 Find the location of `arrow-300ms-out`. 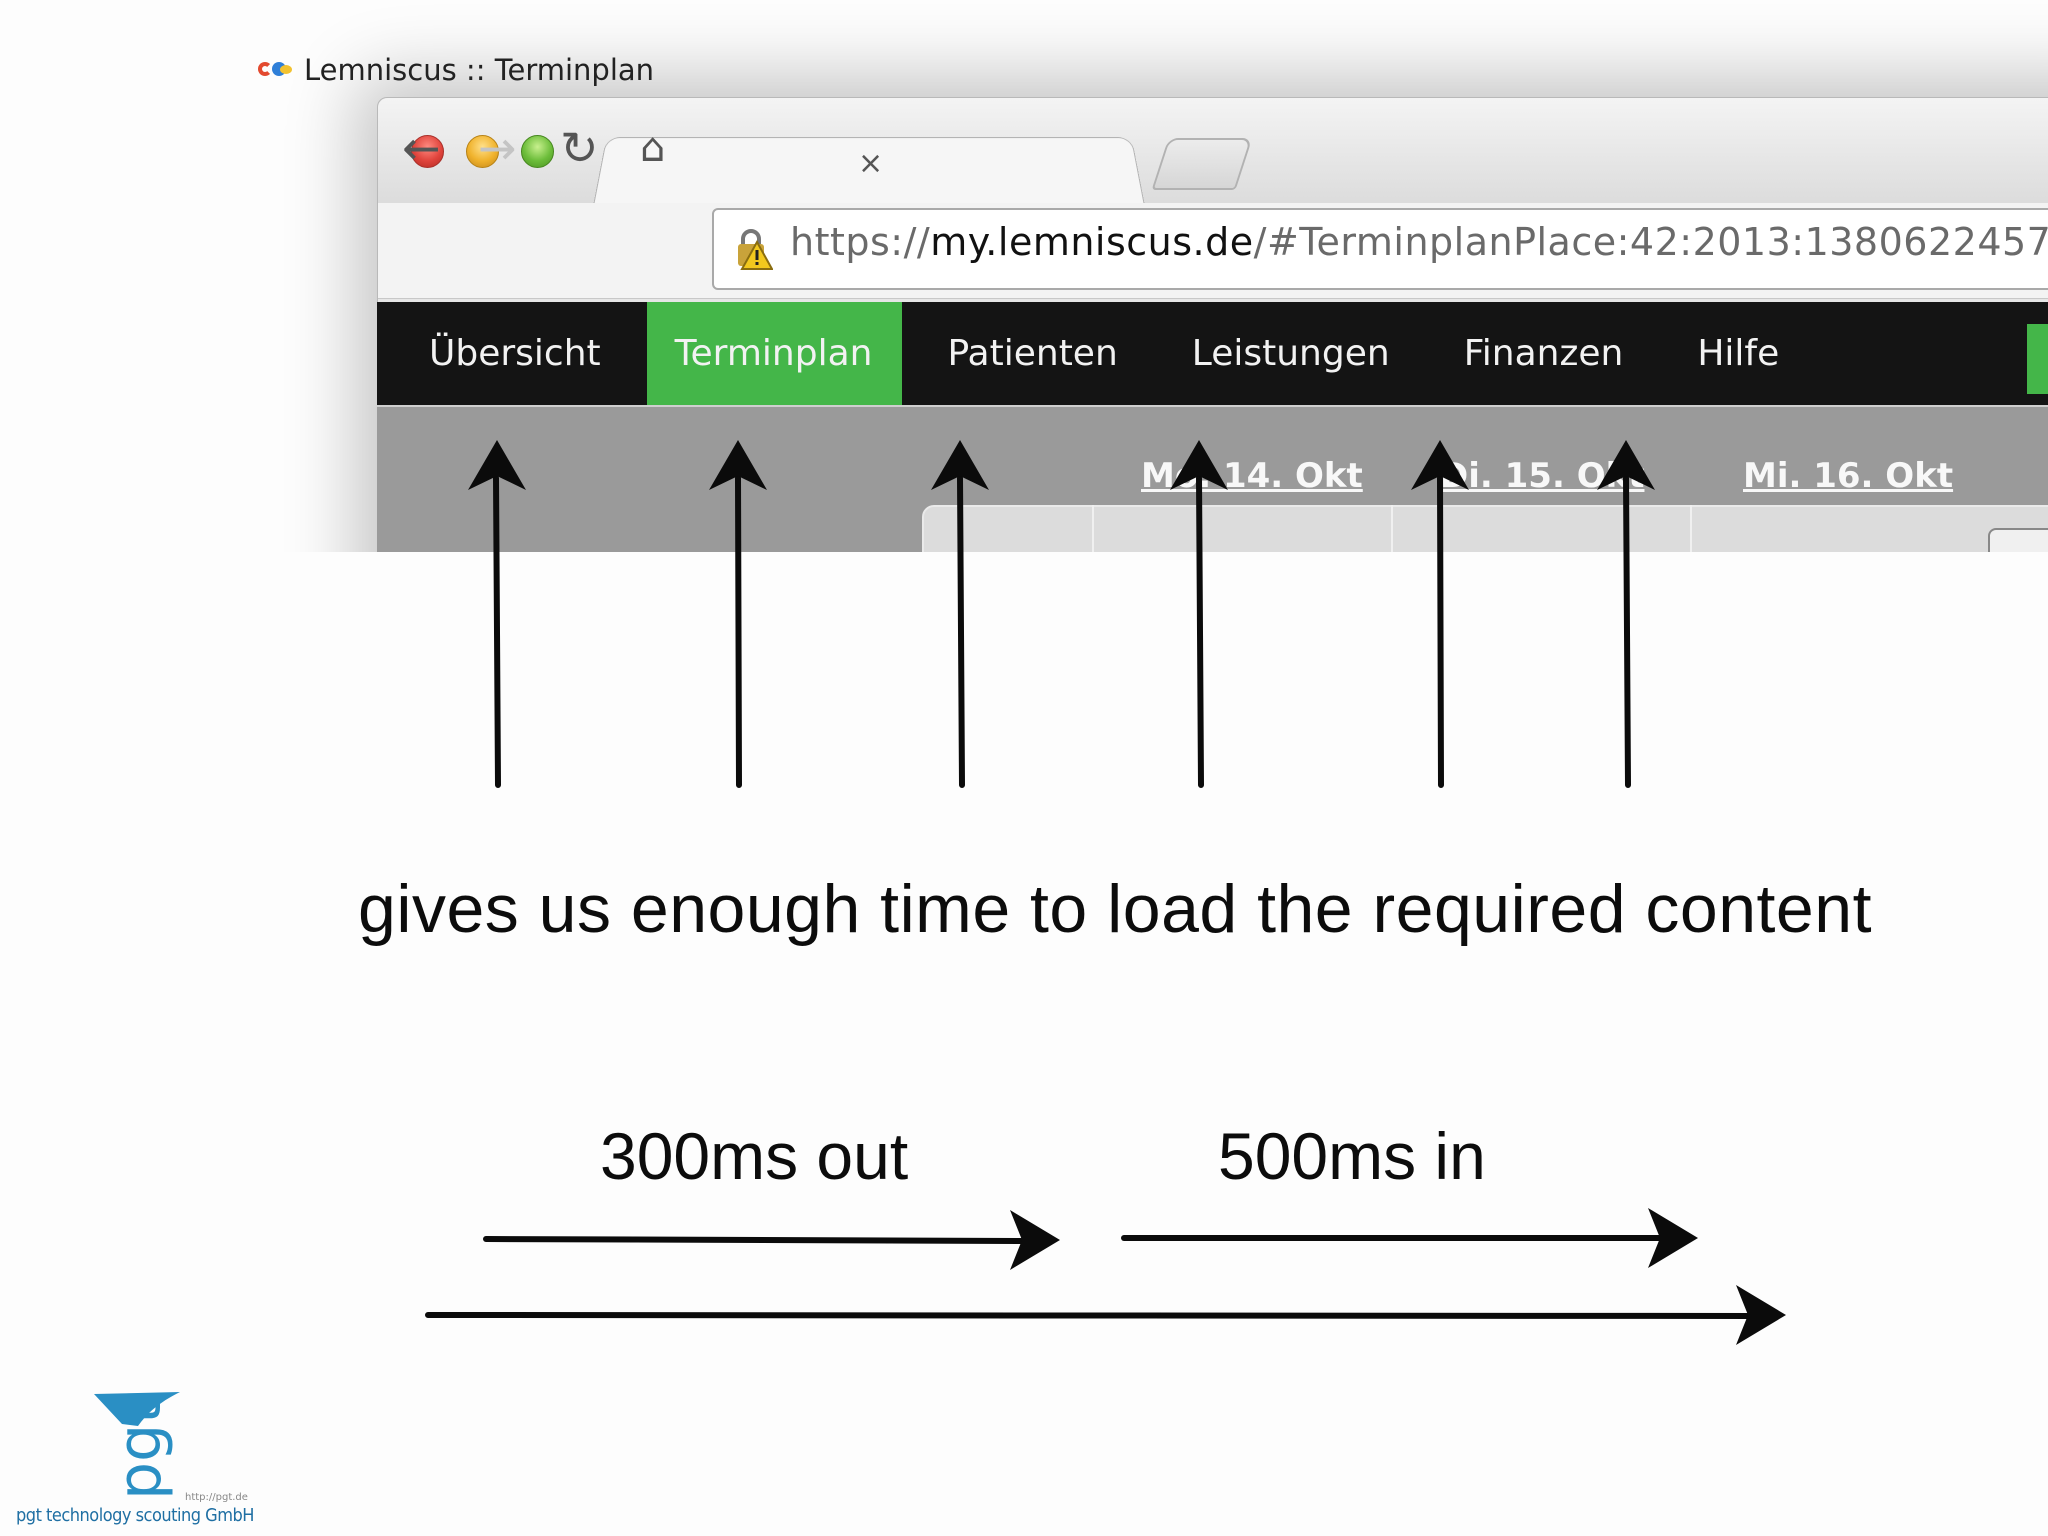

arrow-300ms-out is located at coordinates (758, 1240).